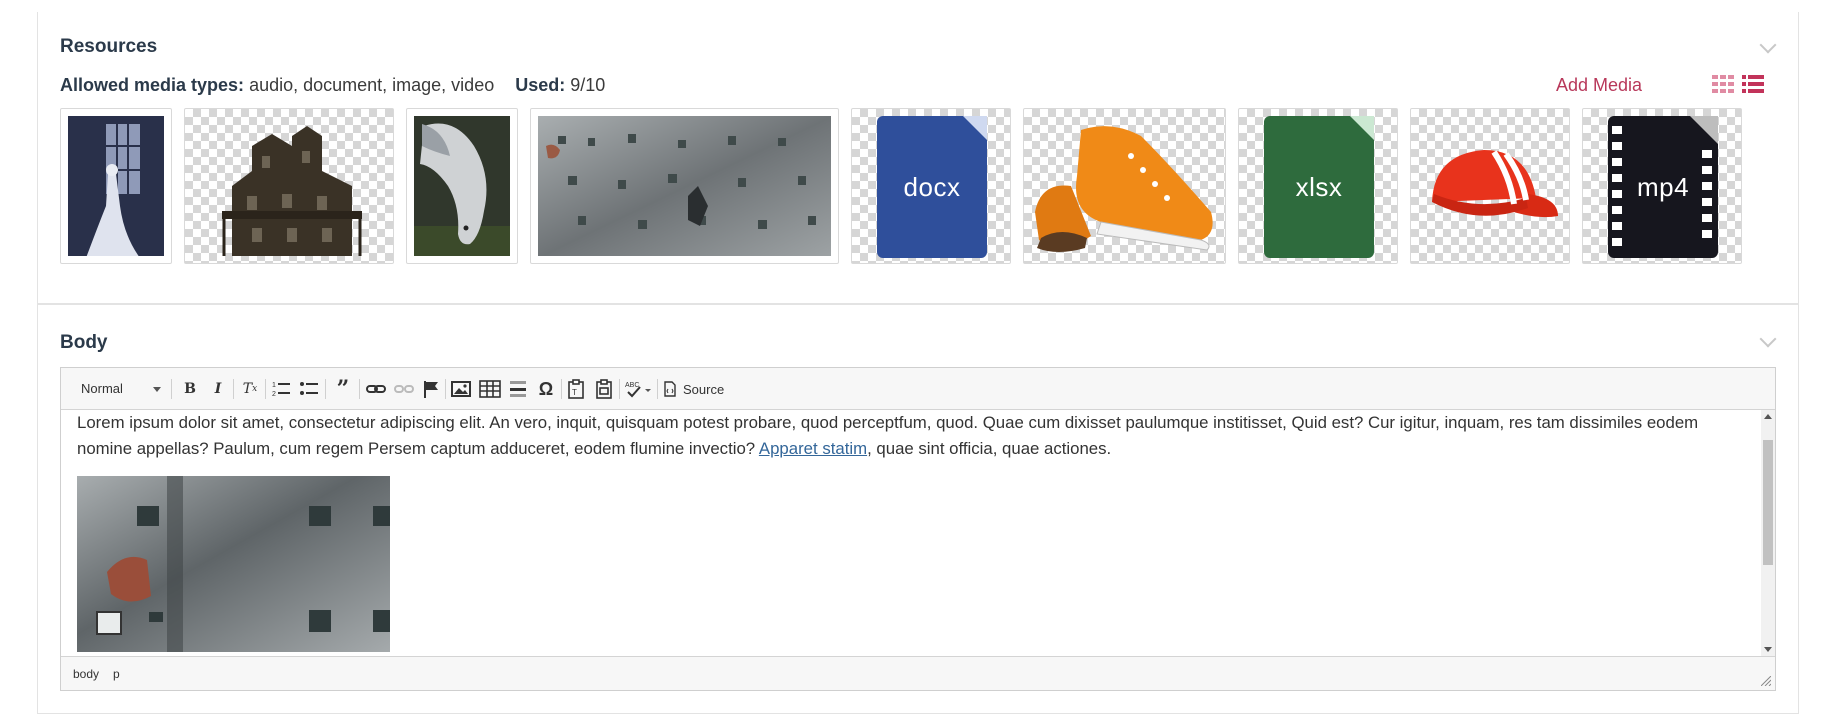  What do you see at coordinates (372, 85) in the screenshot?
I see `allowed-value: audio, document, image, video` at bounding box center [372, 85].